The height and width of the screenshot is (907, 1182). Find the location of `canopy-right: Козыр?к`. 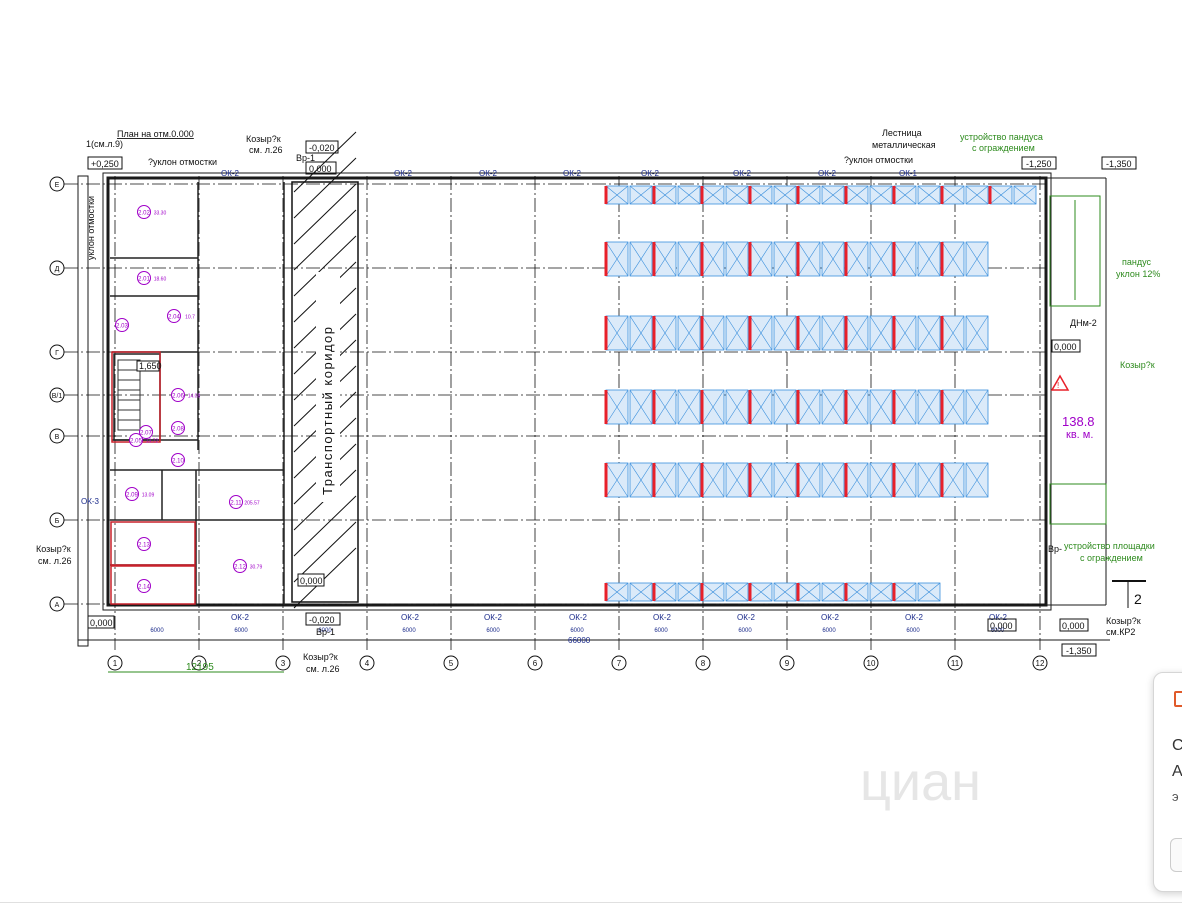

canopy-right: Козыр?к is located at coordinates (1137, 365).